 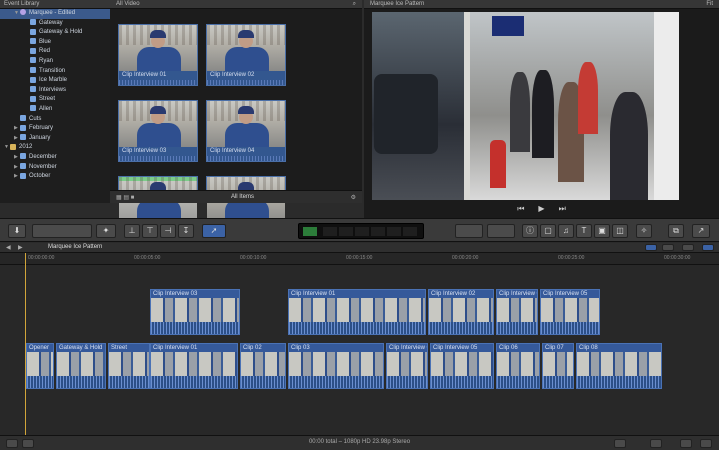 What do you see at coordinates (186, 231) in the screenshot?
I see `overwrite-edit-button: ↧` at bounding box center [186, 231].